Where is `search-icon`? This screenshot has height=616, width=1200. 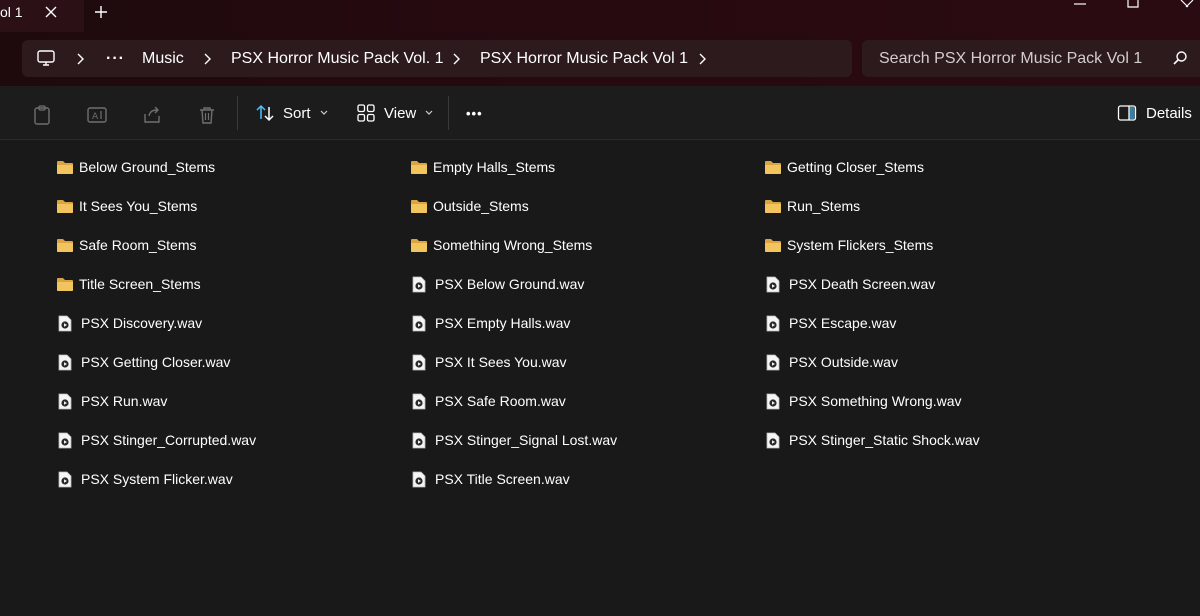 search-icon is located at coordinates (1180, 58).